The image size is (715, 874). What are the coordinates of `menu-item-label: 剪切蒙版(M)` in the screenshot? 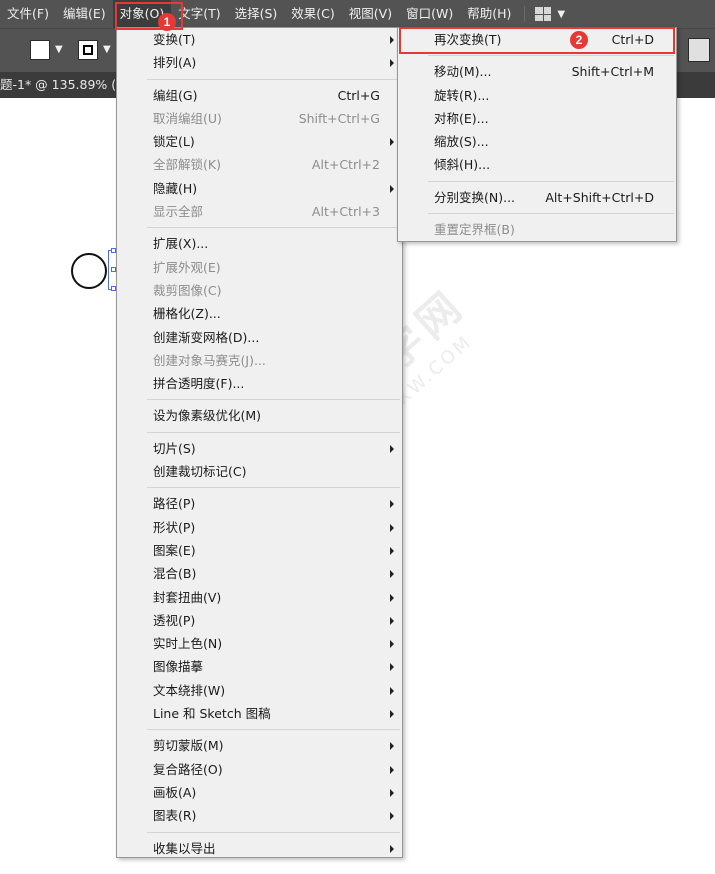 It's located at (188, 746).